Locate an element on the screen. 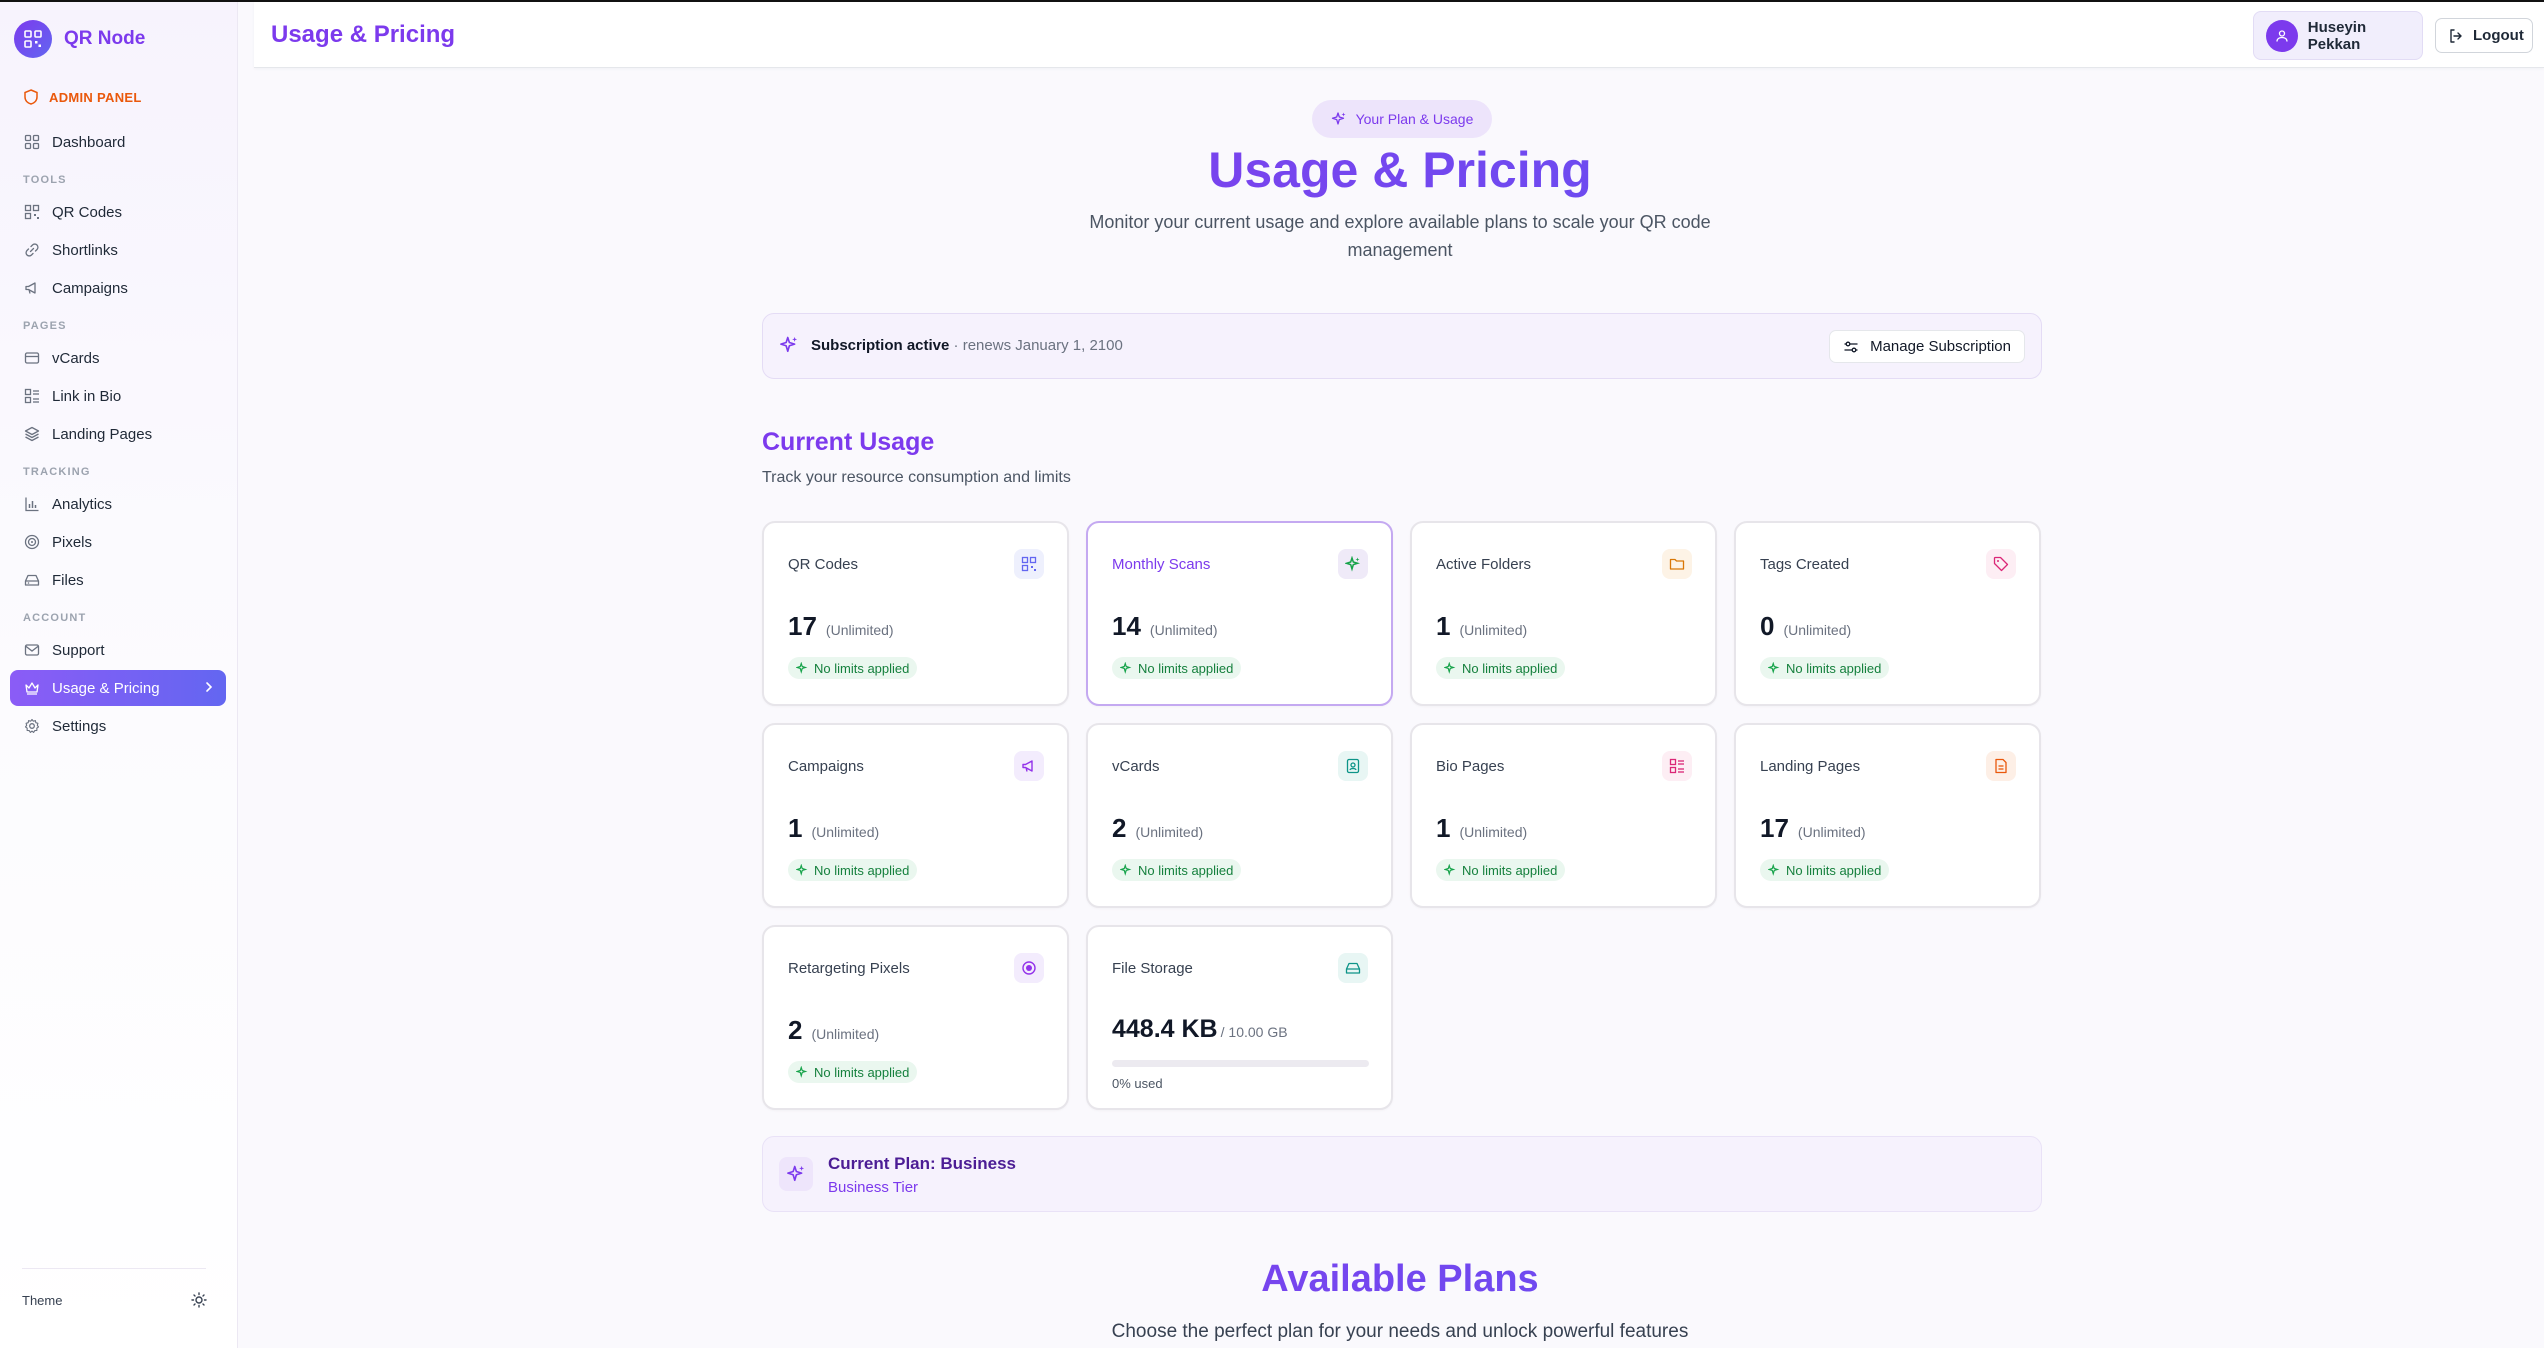 This screenshot has width=2544, height=1348. sidebar-item-qr-codes: QR Codes is located at coordinates (118, 212).